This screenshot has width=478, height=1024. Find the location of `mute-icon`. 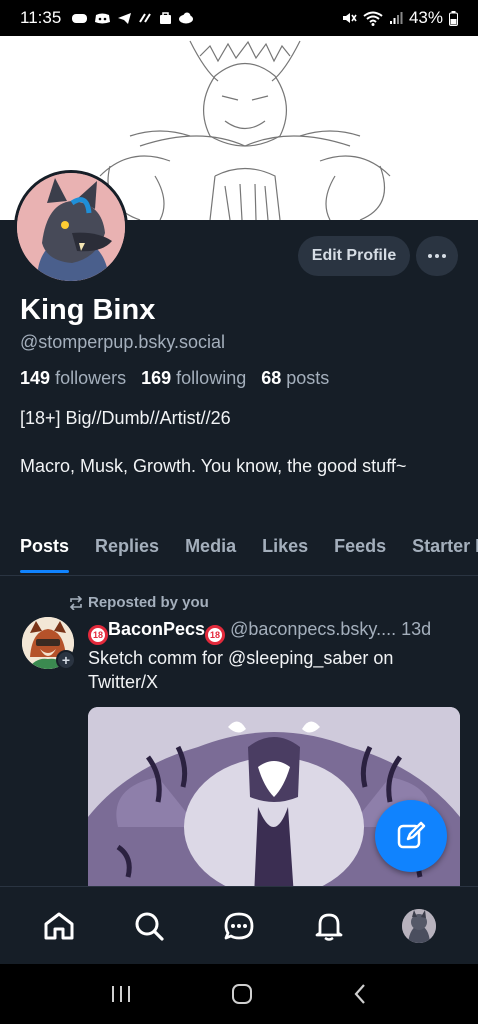

mute-icon is located at coordinates (349, 18).